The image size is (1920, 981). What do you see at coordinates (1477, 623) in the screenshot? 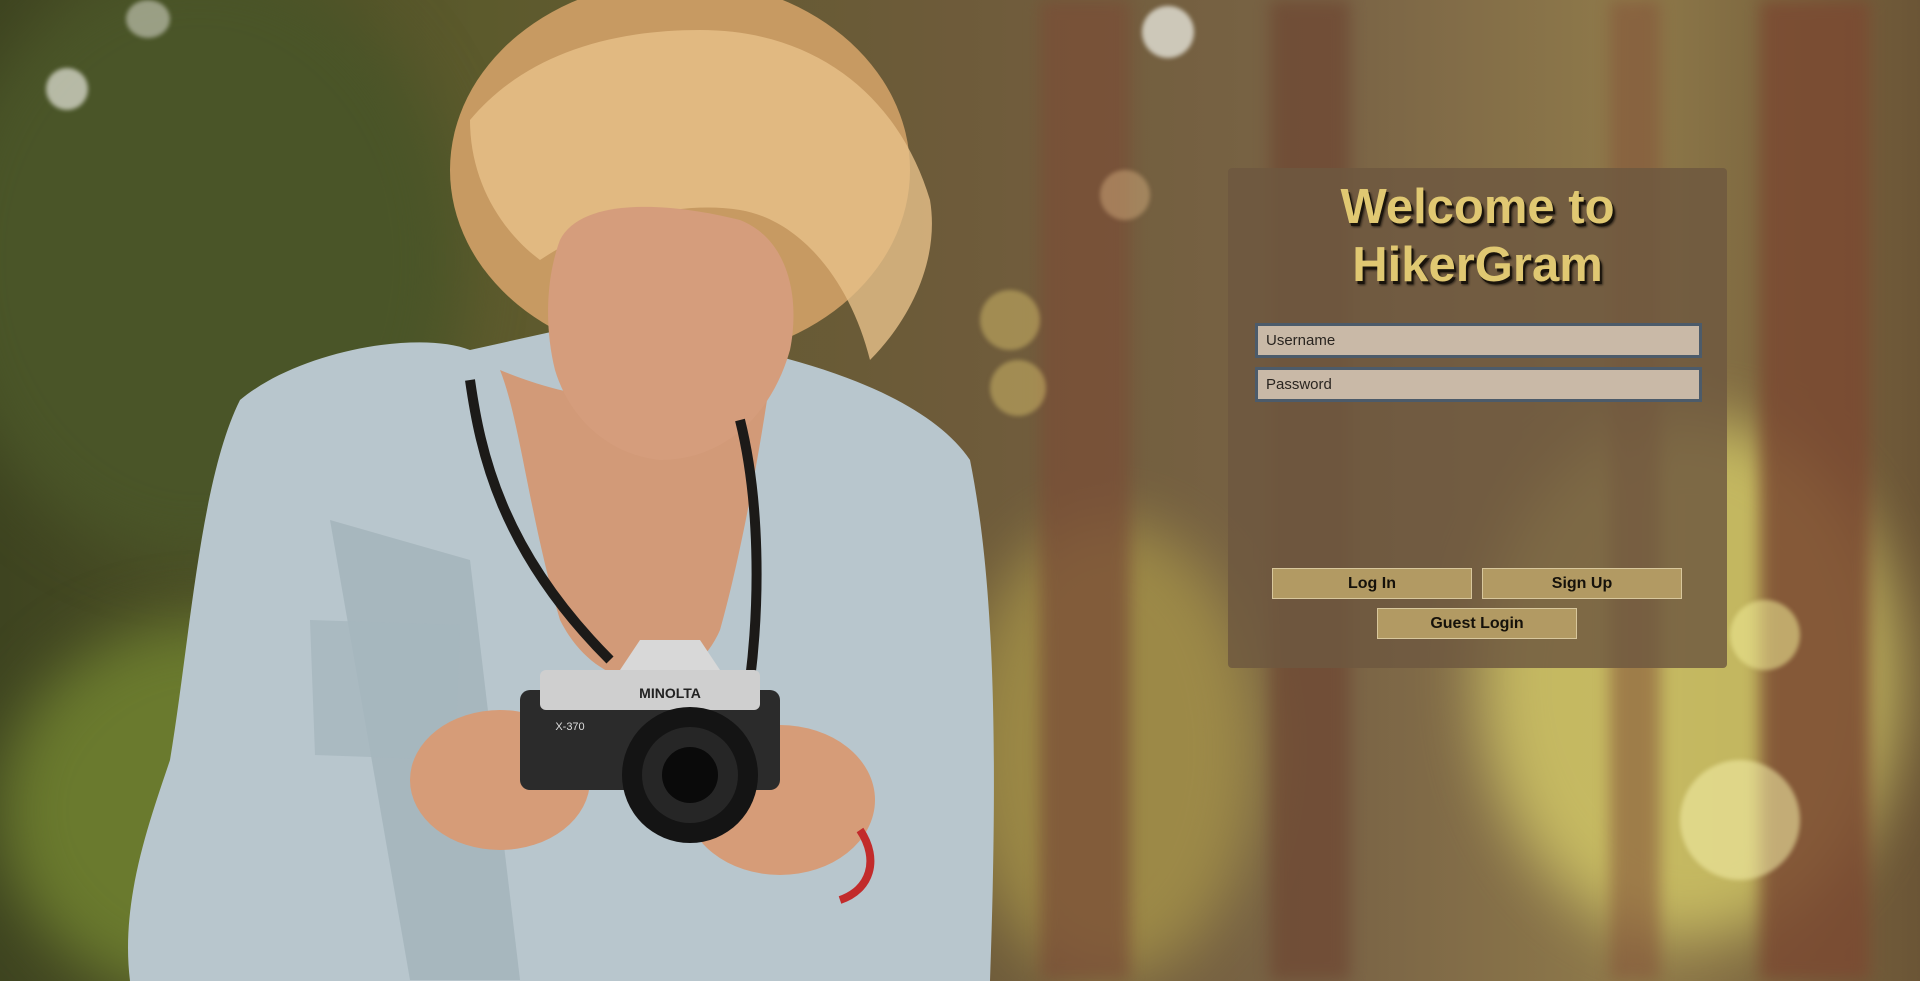
I see `guest-login-button: Guest Login` at bounding box center [1477, 623].